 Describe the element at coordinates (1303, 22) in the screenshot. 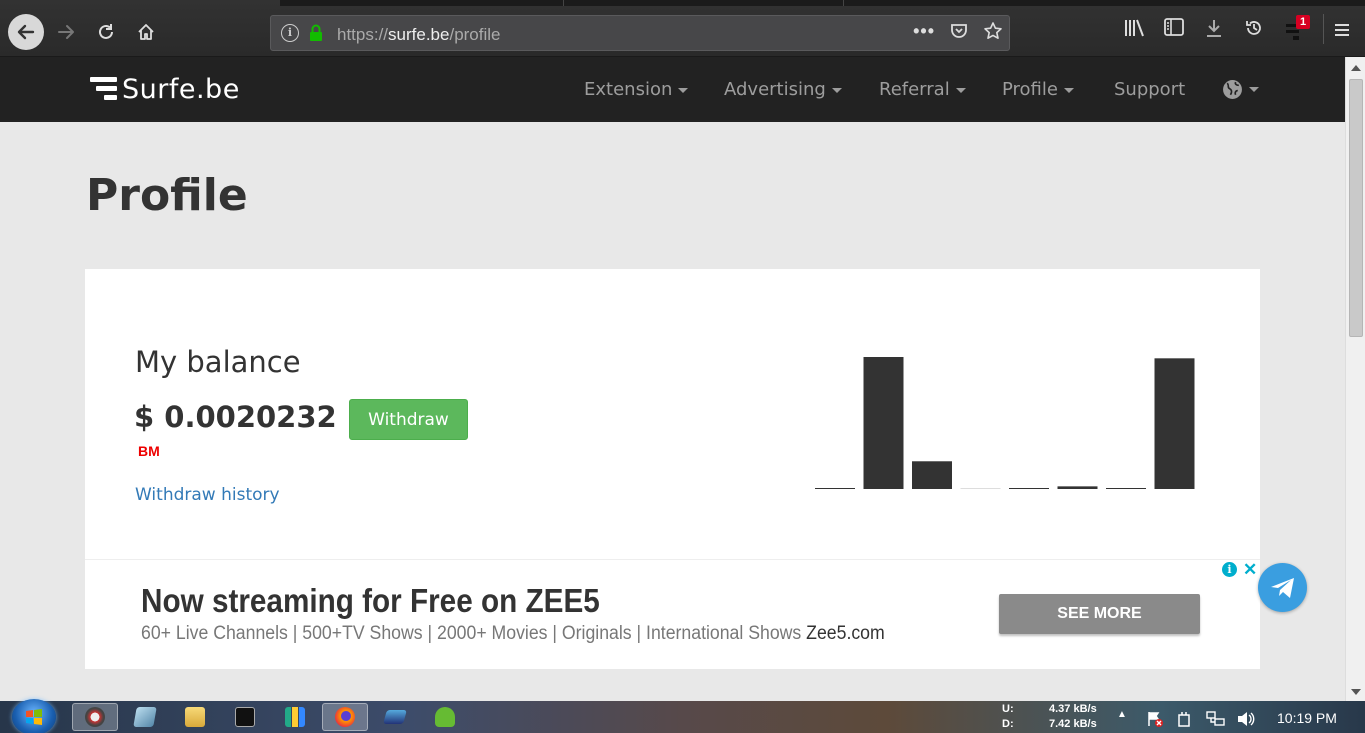

I see `notification-badge: 1` at that location.